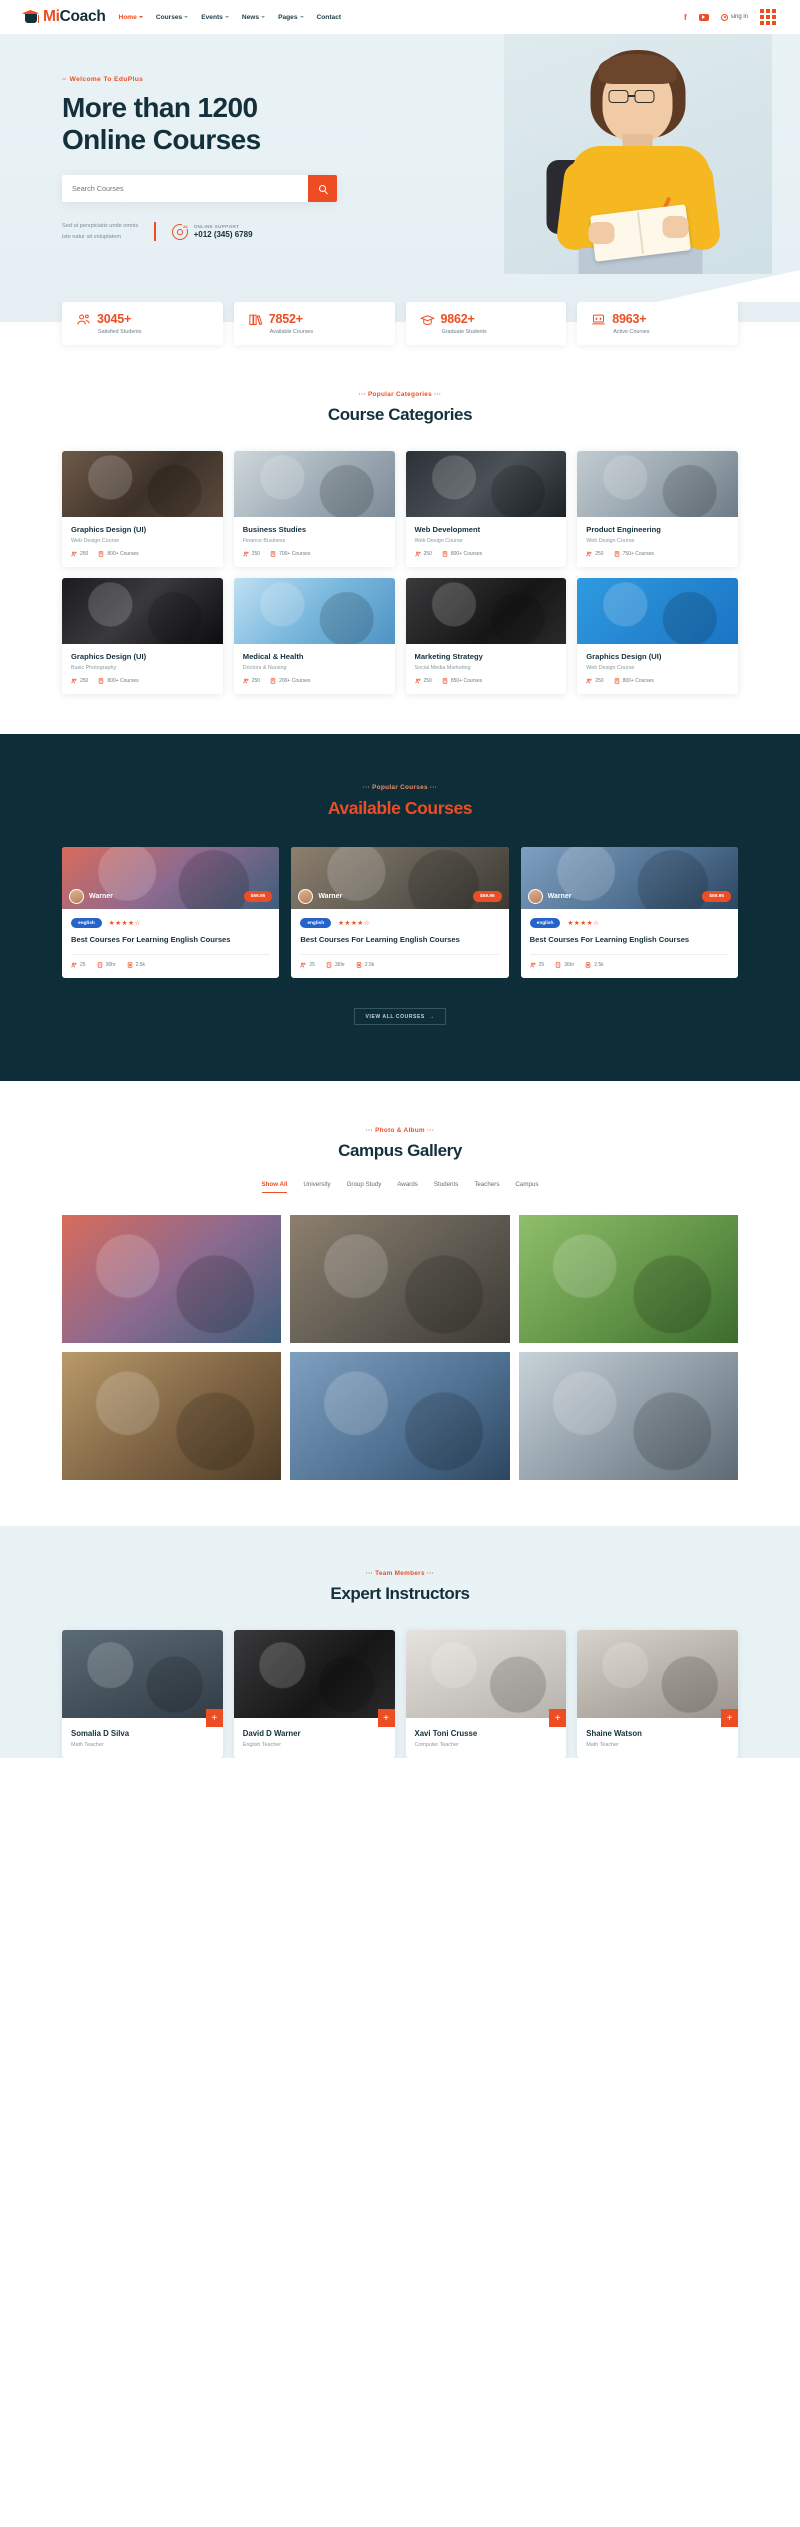 The image size is (800, 2527). I want to click on gallery-filter-teachers: Teachers, so click(486, 1187).